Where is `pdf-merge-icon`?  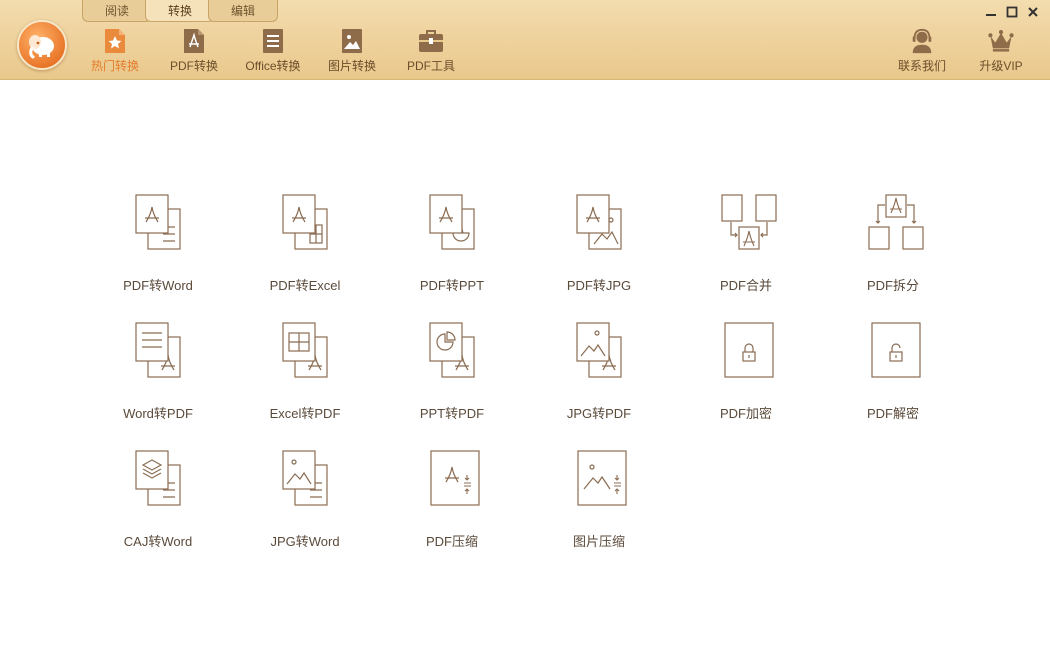
pdf-merge-icon is located at coordinates (749, 222).